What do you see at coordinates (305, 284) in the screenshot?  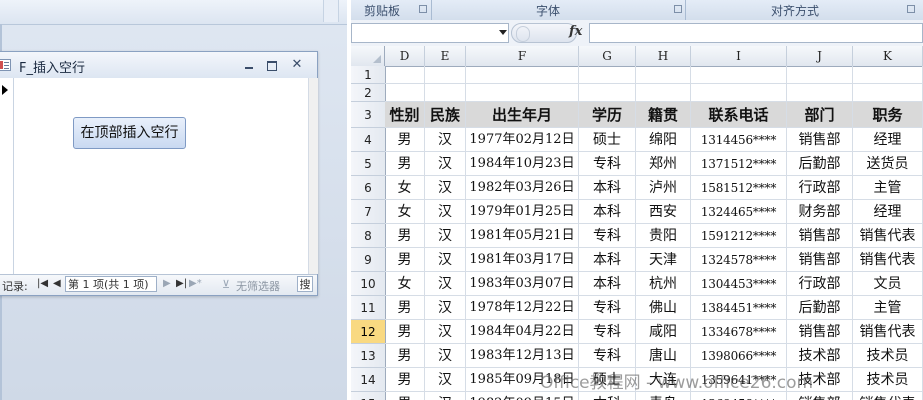 I see `search-box: 搜` at bounding box center [305, 284].